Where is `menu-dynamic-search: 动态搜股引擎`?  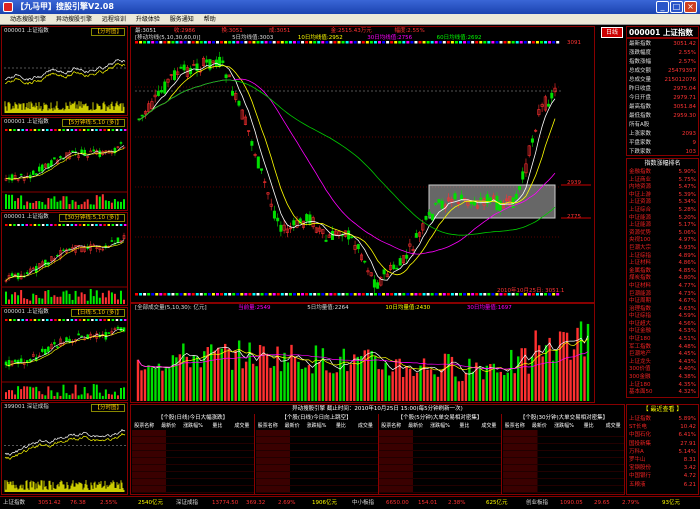 menu-dynamic-search: 动态搜股引擎 is located at coordinates (25, 19).